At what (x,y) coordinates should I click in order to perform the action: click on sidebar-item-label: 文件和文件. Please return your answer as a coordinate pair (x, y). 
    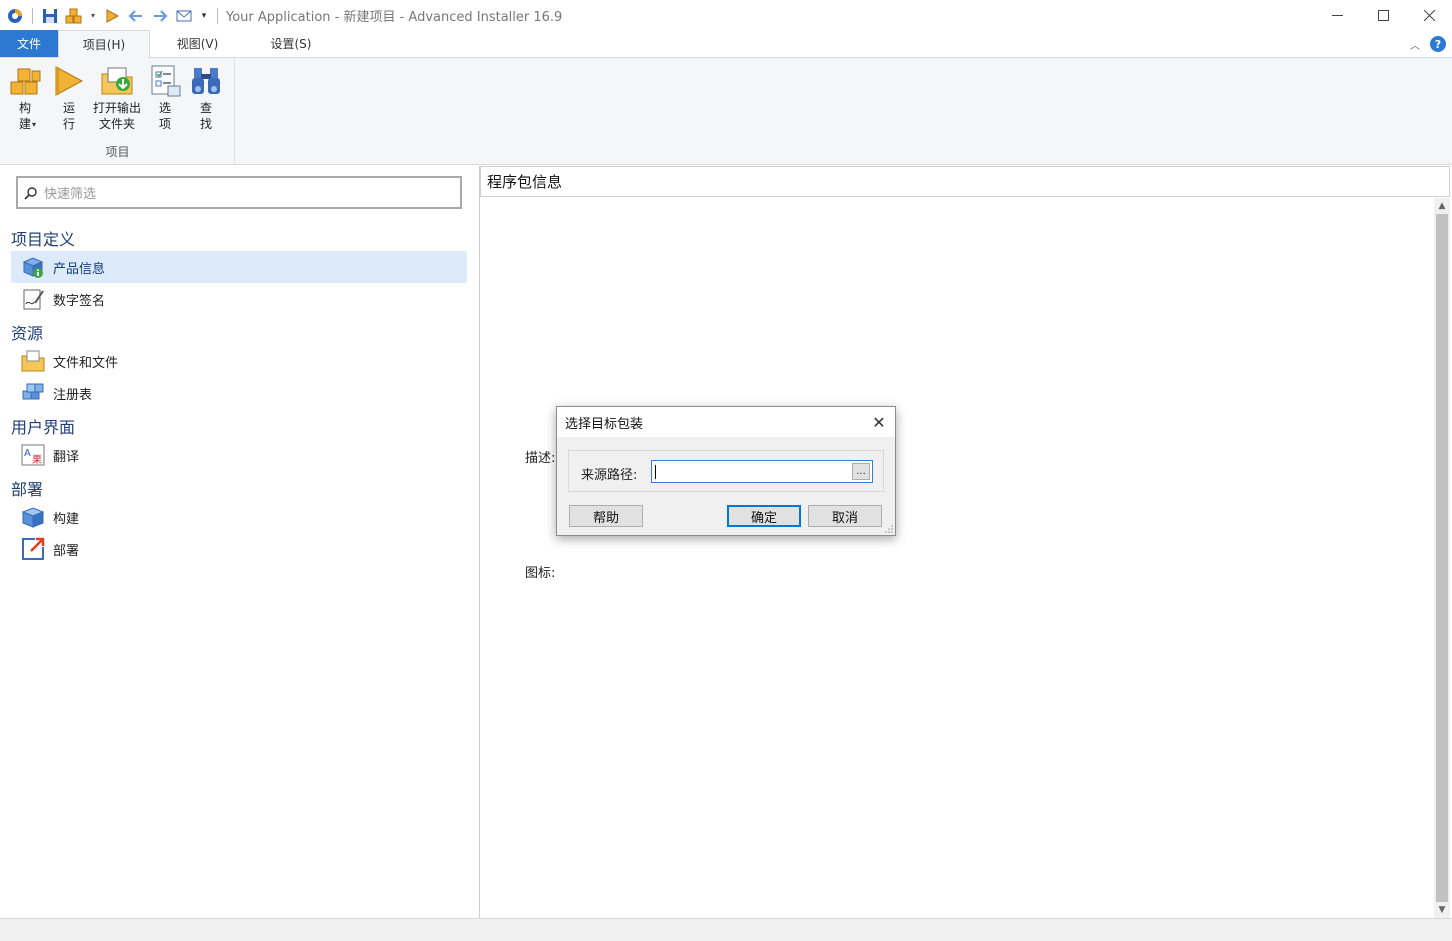
    Looking at the image, I should click on (86, 363).